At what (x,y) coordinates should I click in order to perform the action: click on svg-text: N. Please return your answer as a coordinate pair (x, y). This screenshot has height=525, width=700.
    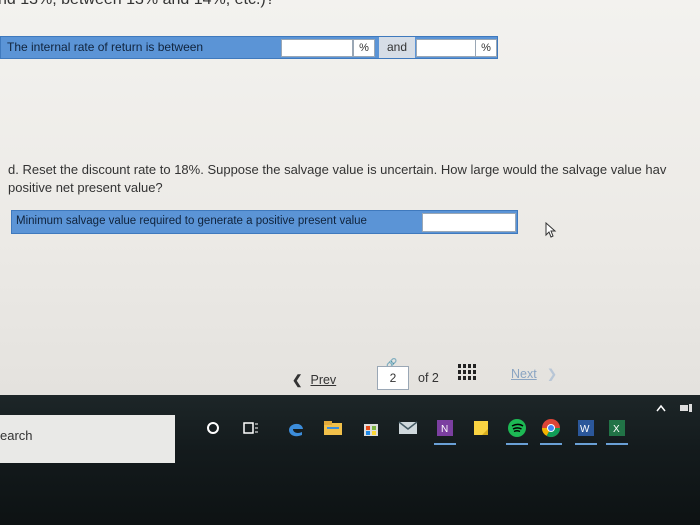
    Looking at the image, I should click on (444, 429).